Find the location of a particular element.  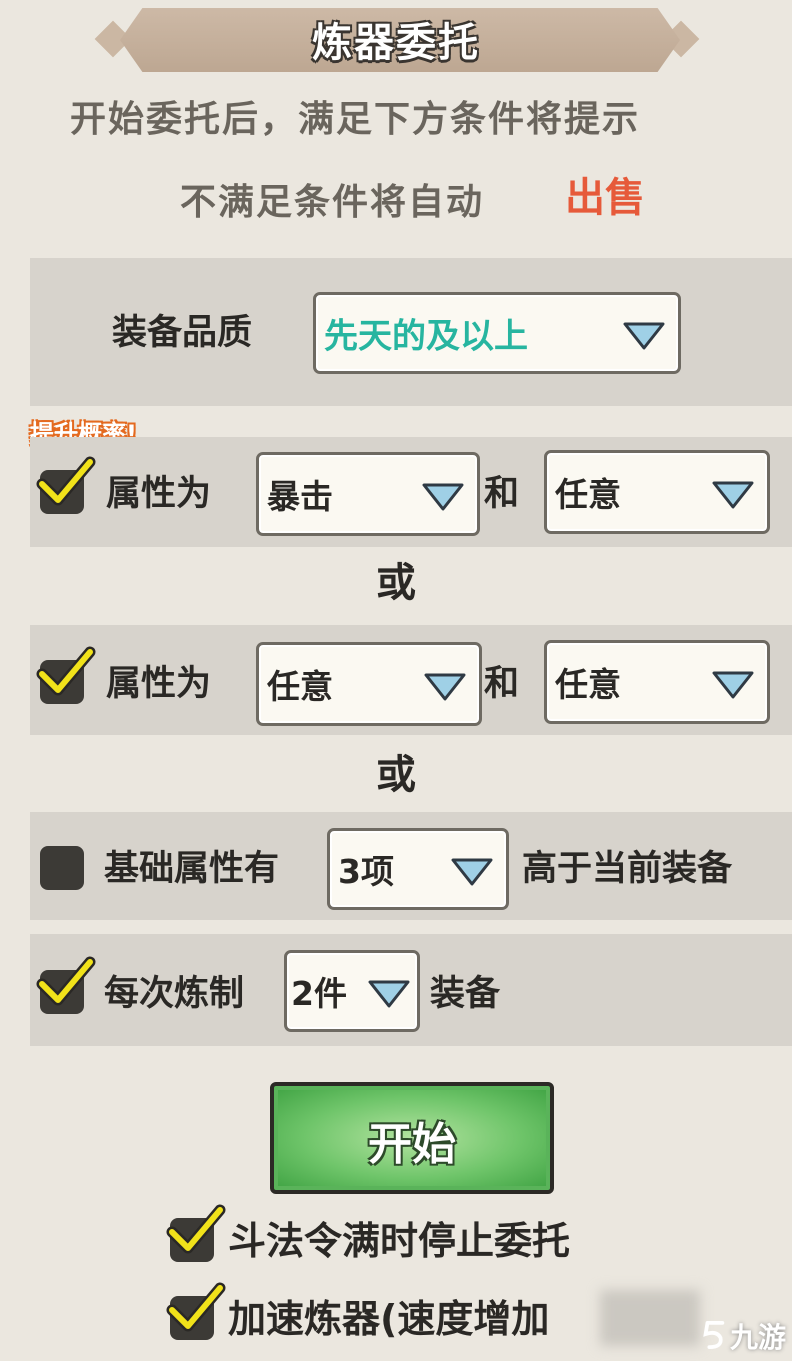

quality-value: 先天的及以上 is located at coordinates (426, 336).